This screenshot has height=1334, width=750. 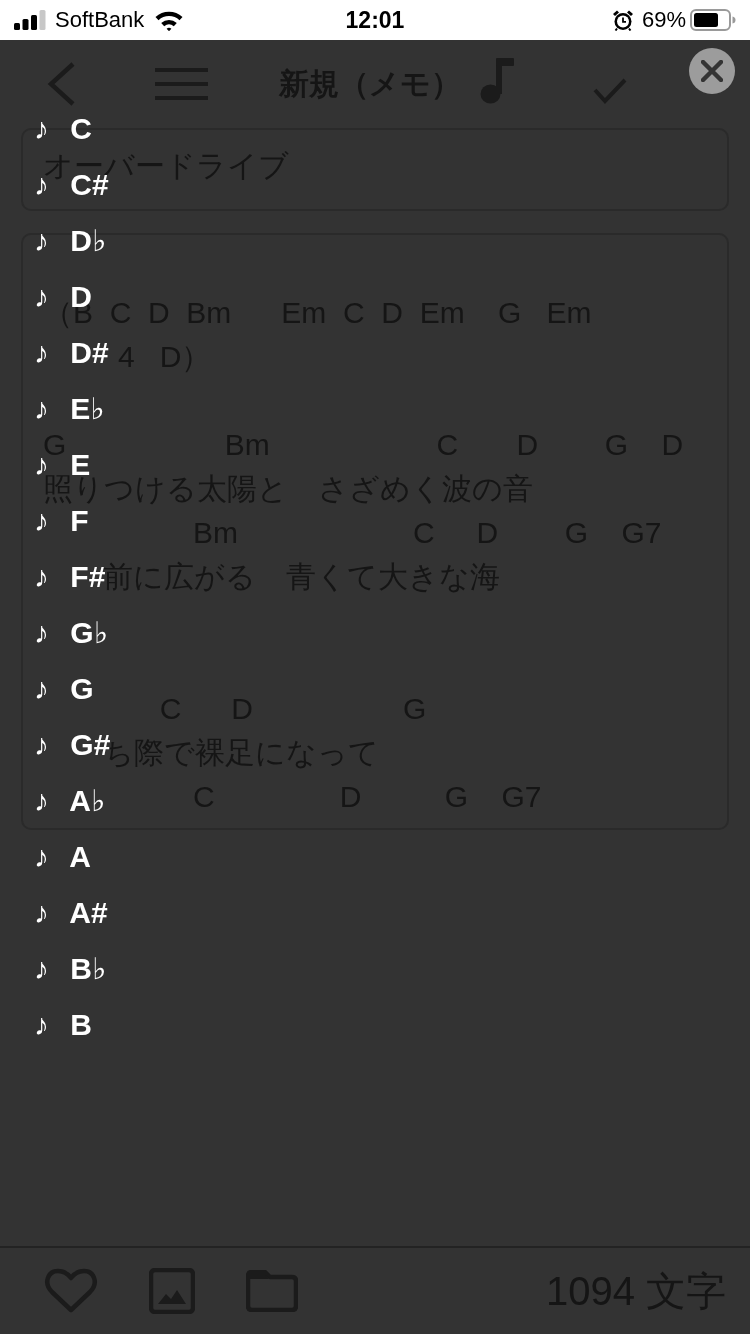 I want to click on folder-icon, so click(x=272, y=1291).